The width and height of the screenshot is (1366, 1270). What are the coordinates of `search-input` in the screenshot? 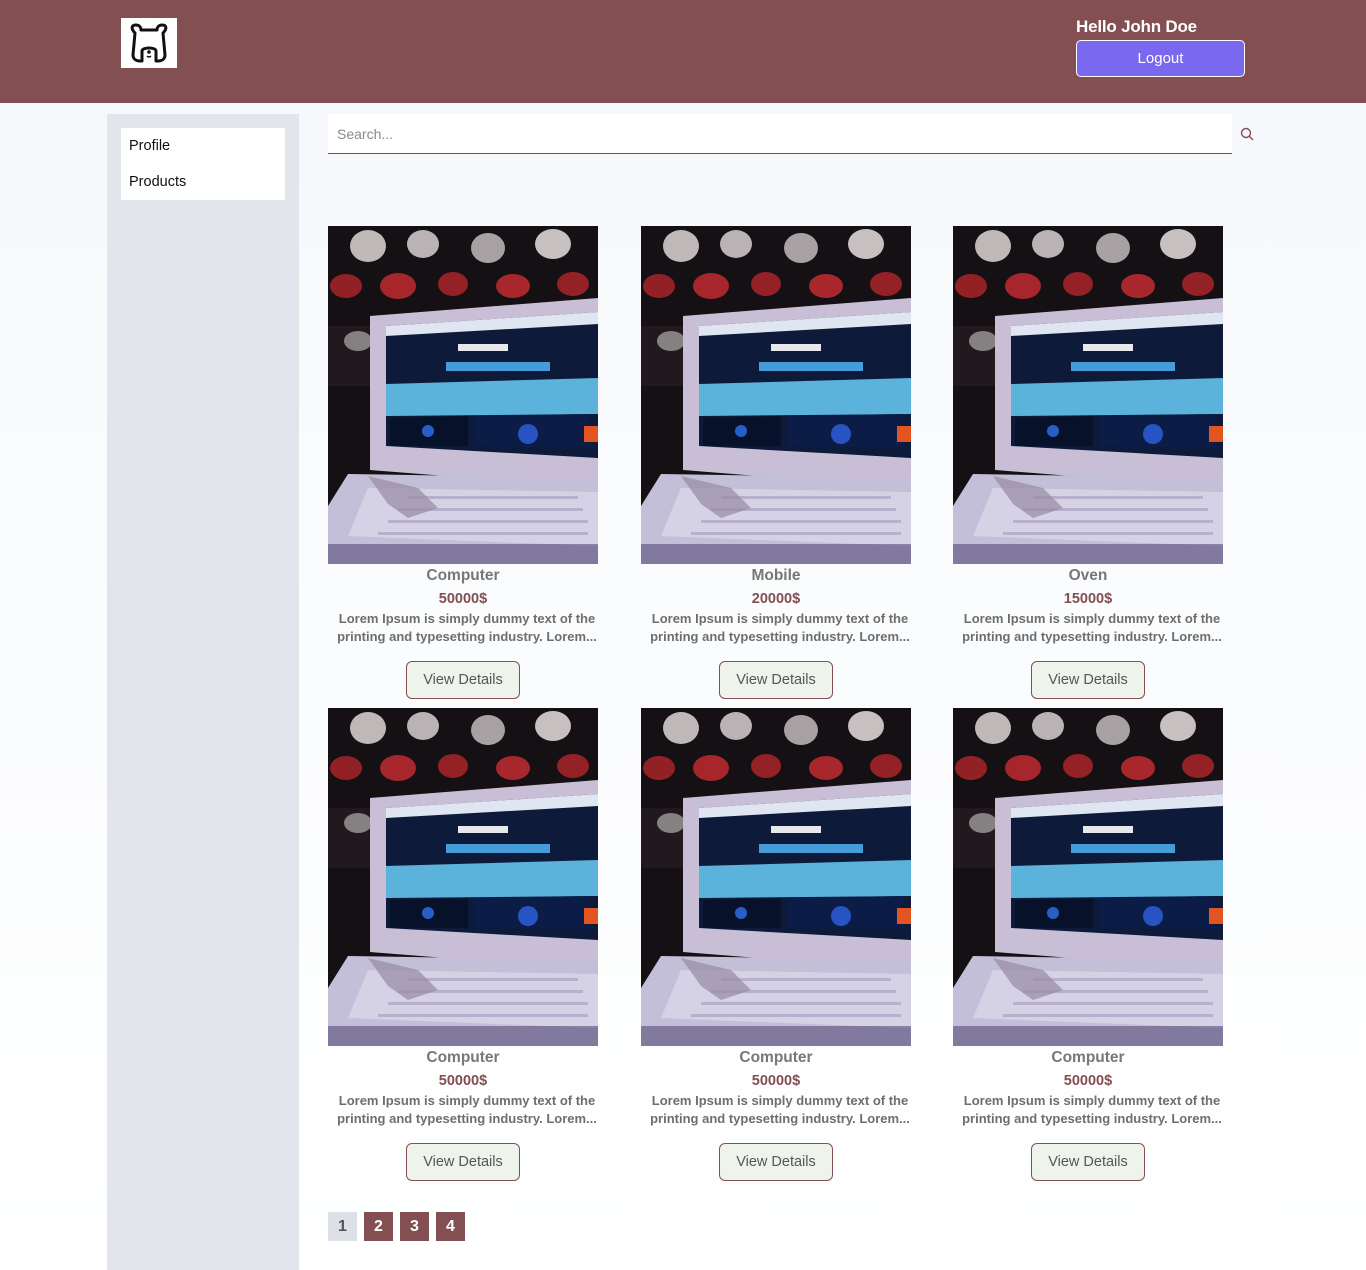 It's located at (780, 133).